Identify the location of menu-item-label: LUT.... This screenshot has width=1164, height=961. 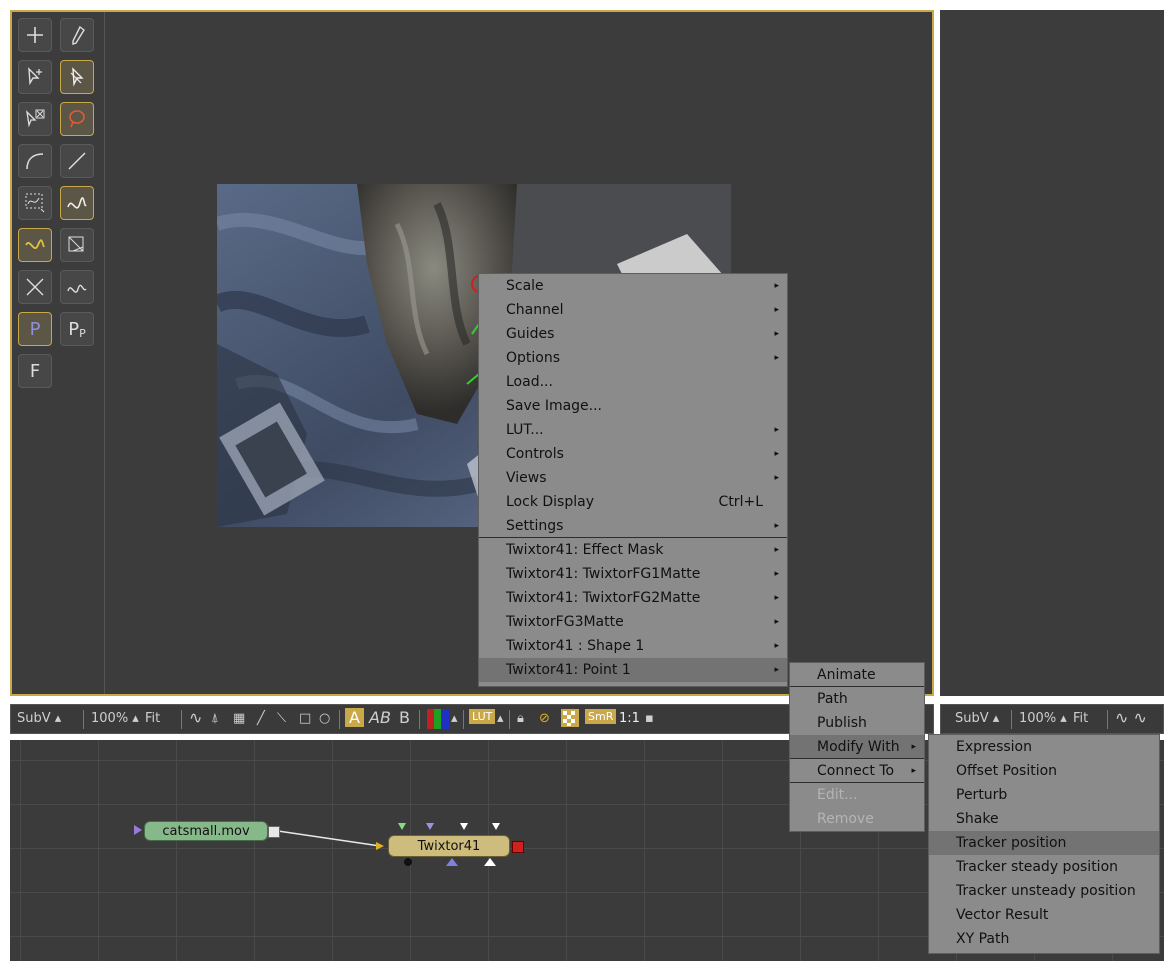
(525, 430).